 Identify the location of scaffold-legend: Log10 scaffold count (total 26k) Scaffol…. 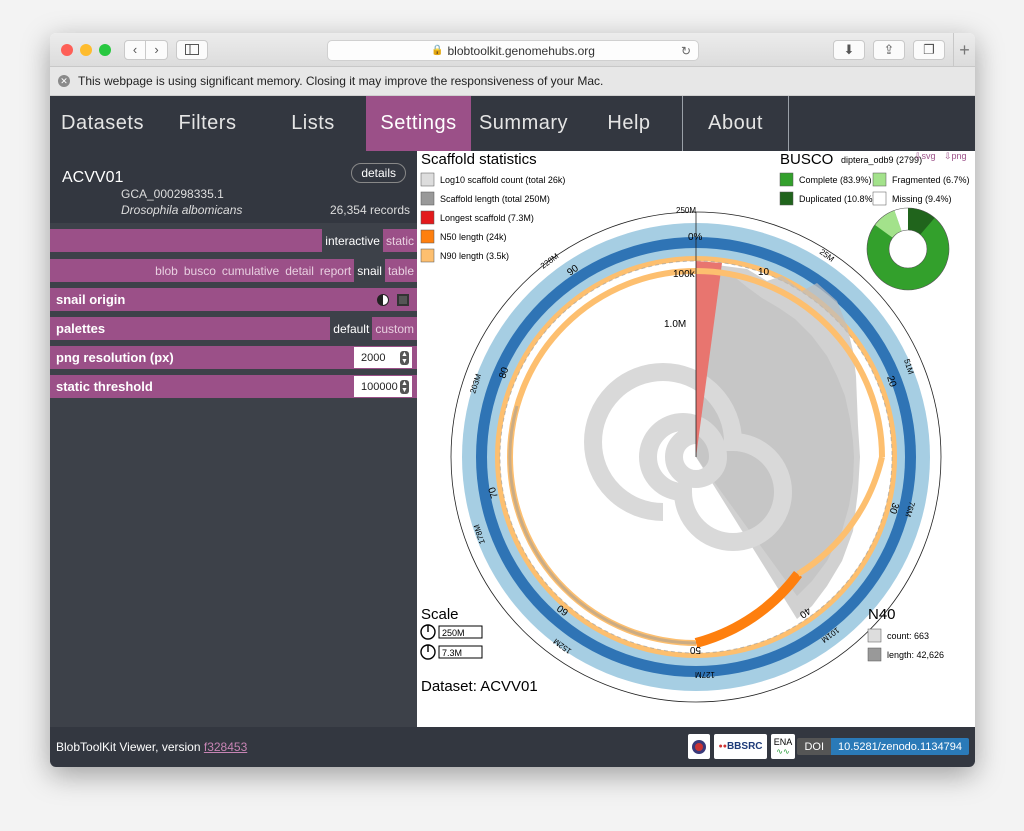
(492, 217).